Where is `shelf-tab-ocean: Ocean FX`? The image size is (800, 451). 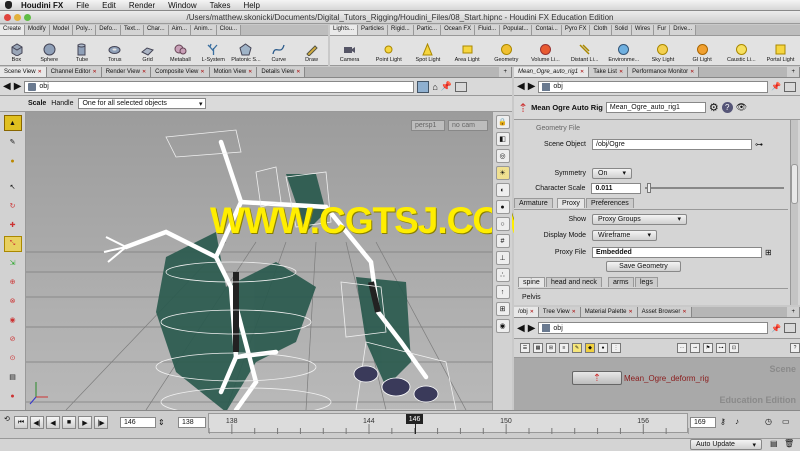 shelf-tab-ocean: Ocean FX is located at coordinates (458, 30).